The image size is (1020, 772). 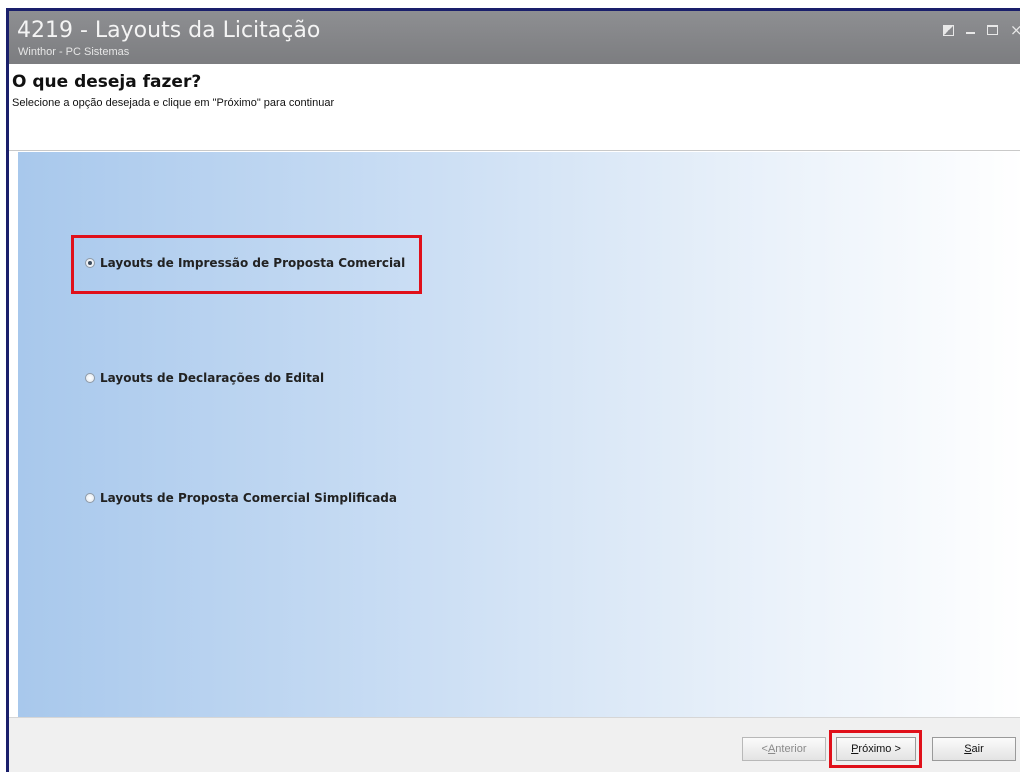 I want to click on option-declaracoes-edital: Layouts de Declarações do Edital, so click(x=204, y=378).